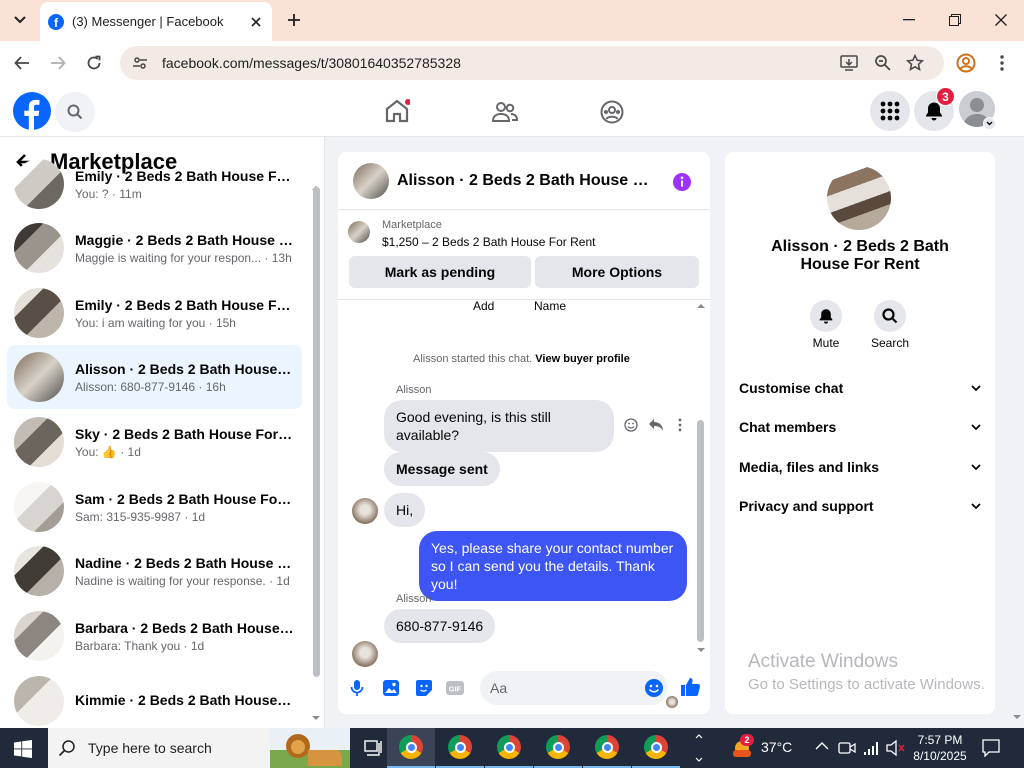  What do you see at coordinates (617, 272) in the screenshot?
I see `more-options-button: More Options` at bounding box center [617, 272].